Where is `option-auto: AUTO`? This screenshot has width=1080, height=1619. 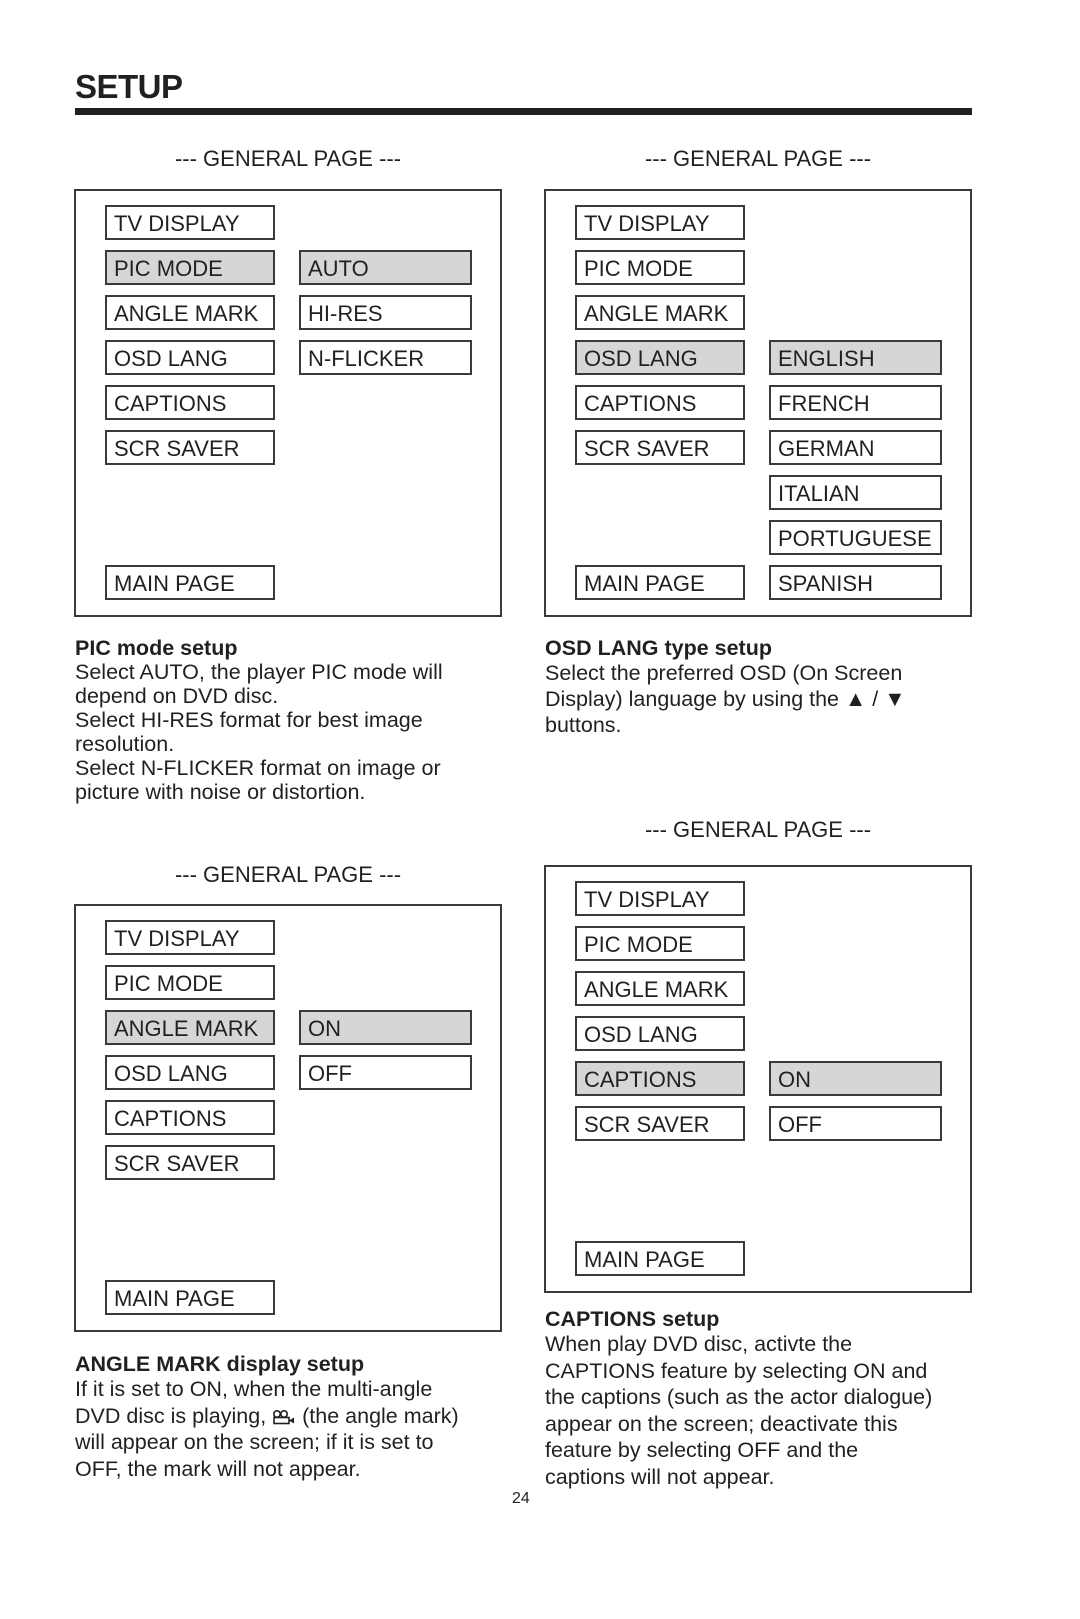 option-auto: AUTO is located at coordinates (385, 267).